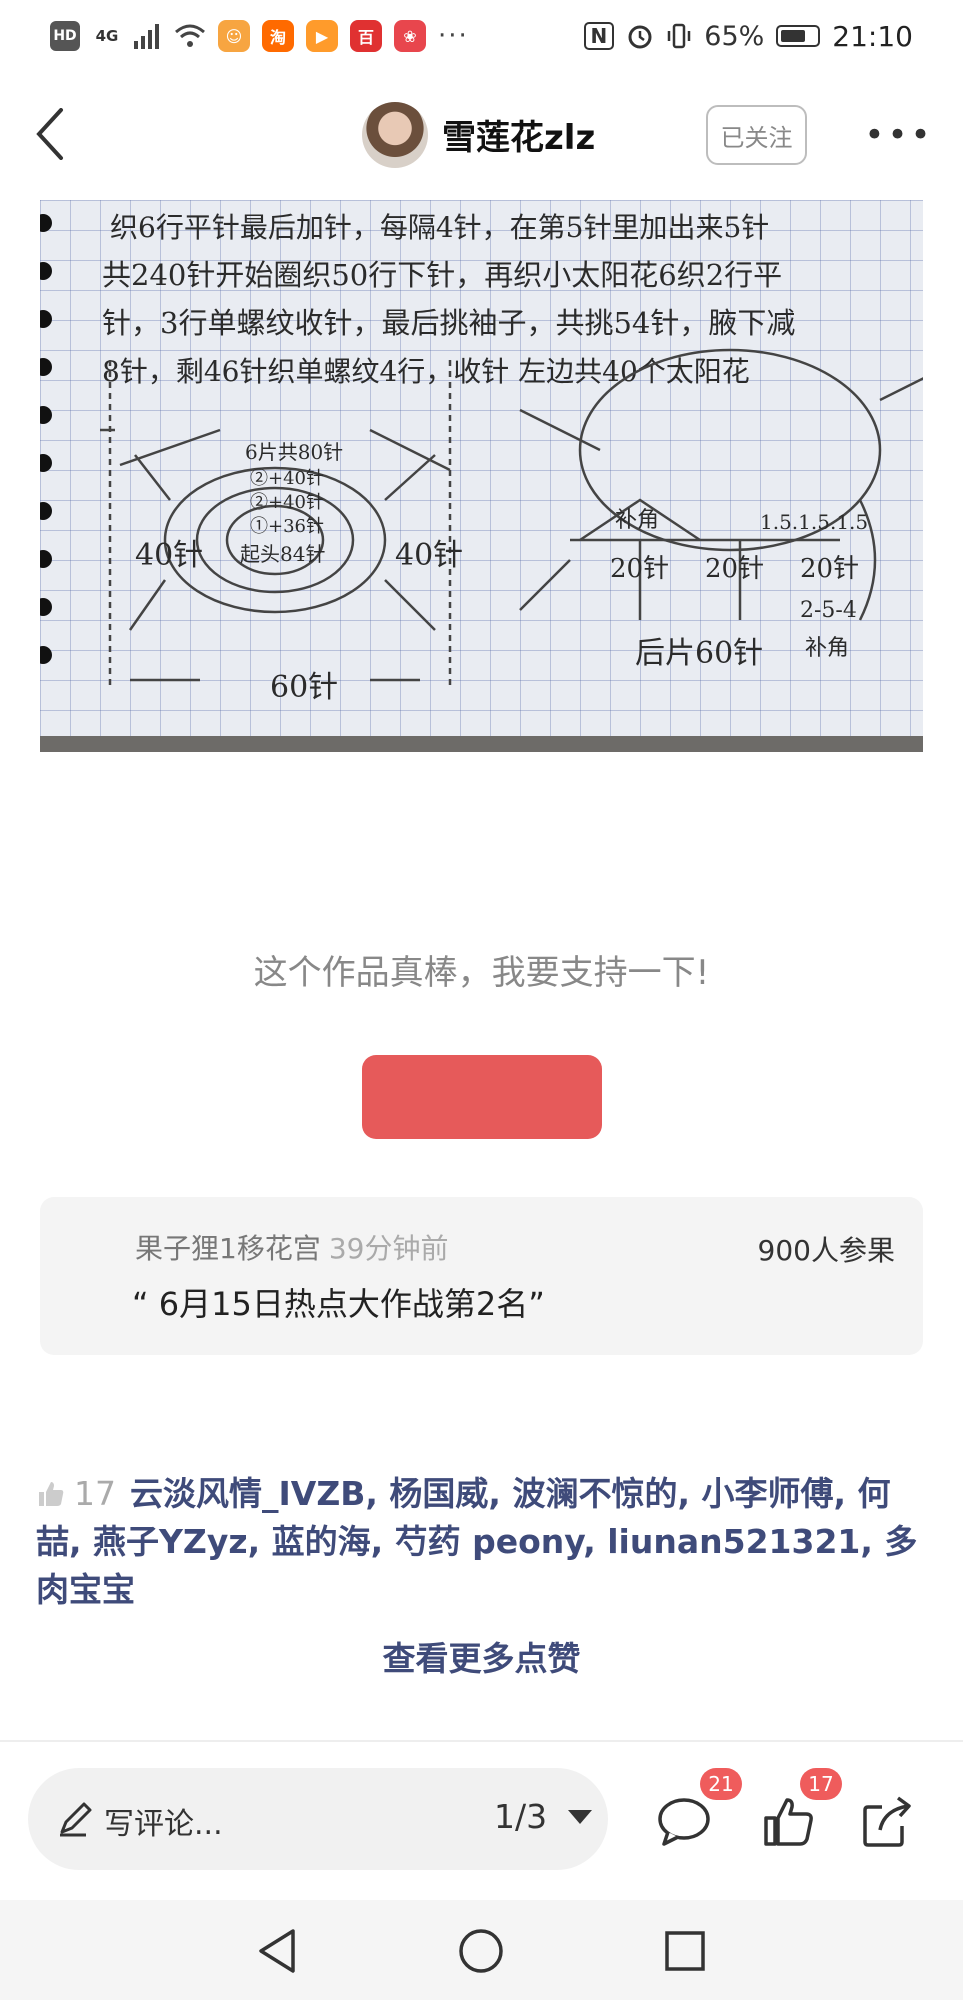  What do you see at coordinates (735, 569) in the screenshot?
I see `segment-label-2: 20针` at bounding box center [735, 569].